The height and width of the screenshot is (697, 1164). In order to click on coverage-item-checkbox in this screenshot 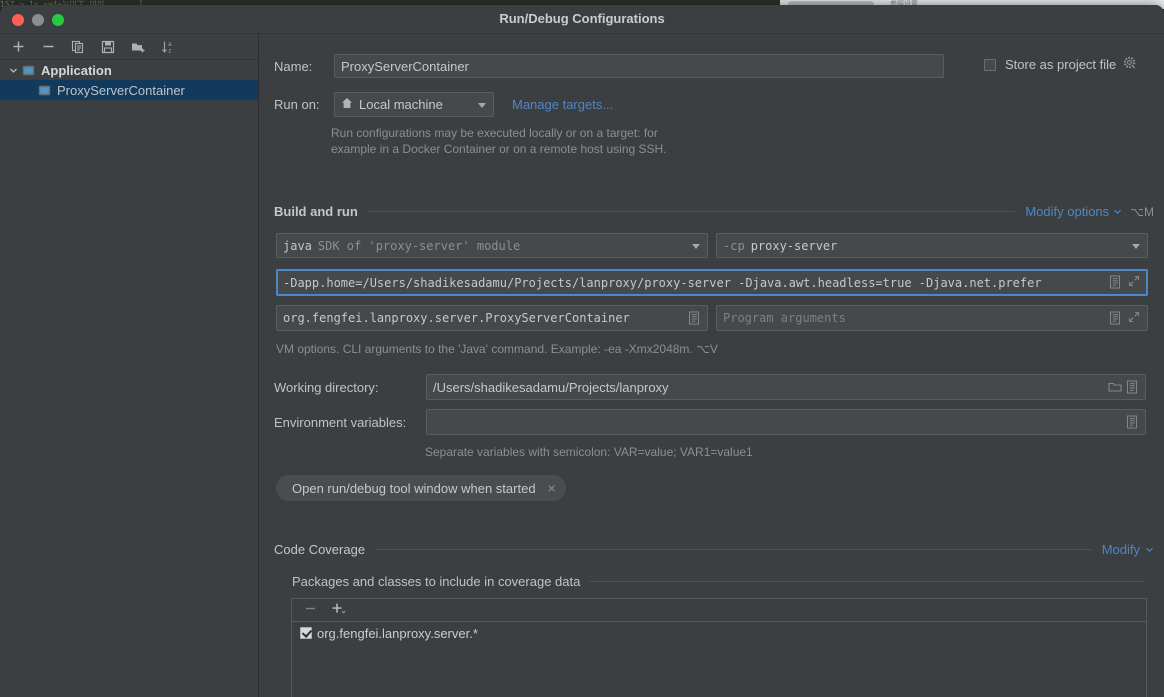, I will do `click(306, 633)`.